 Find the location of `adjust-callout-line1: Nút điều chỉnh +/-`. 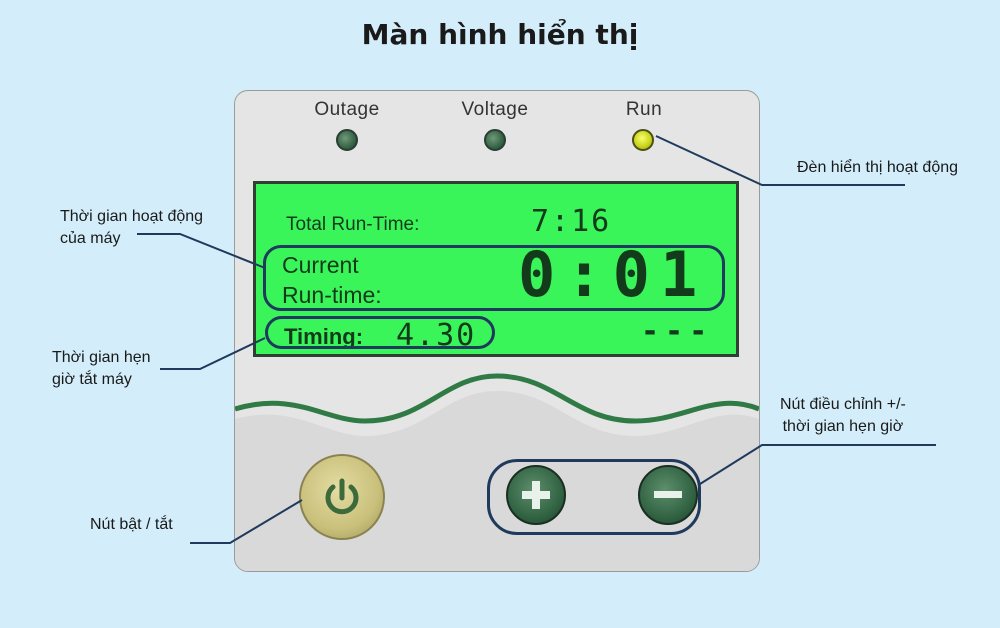

adjust-callout-line1: Nút điều chỉnh +/- is located at coordinates (843, 404).